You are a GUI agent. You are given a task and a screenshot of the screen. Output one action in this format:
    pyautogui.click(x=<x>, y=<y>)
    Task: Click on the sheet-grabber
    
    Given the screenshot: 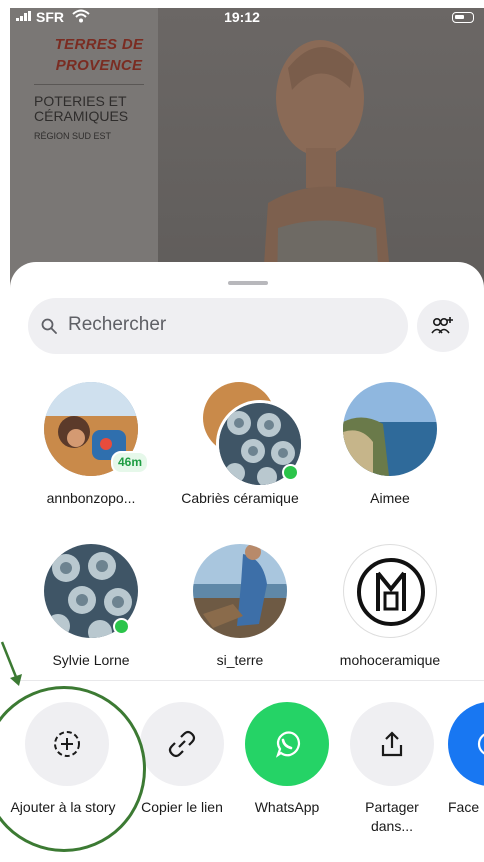 What is the action you would take?
    pyautogui.click(x=248, y=283)
    